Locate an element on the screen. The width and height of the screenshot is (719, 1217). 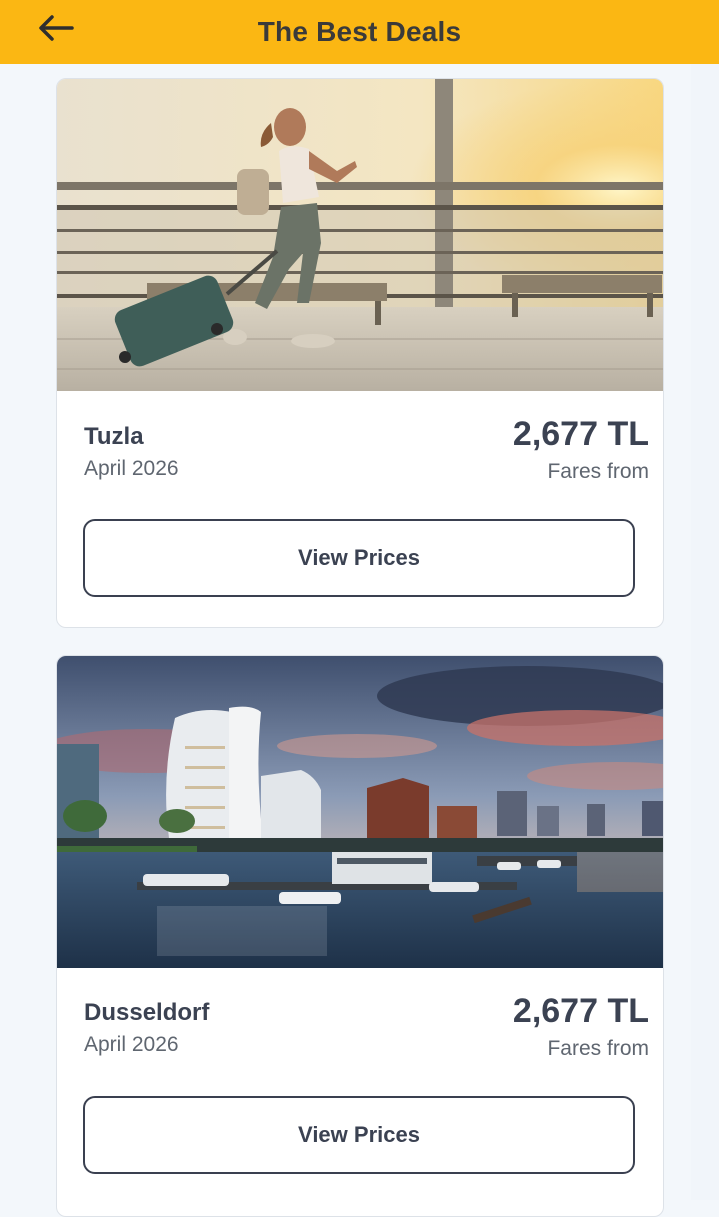
header-bar: The Best Deals is located at coordinates (359, 32).